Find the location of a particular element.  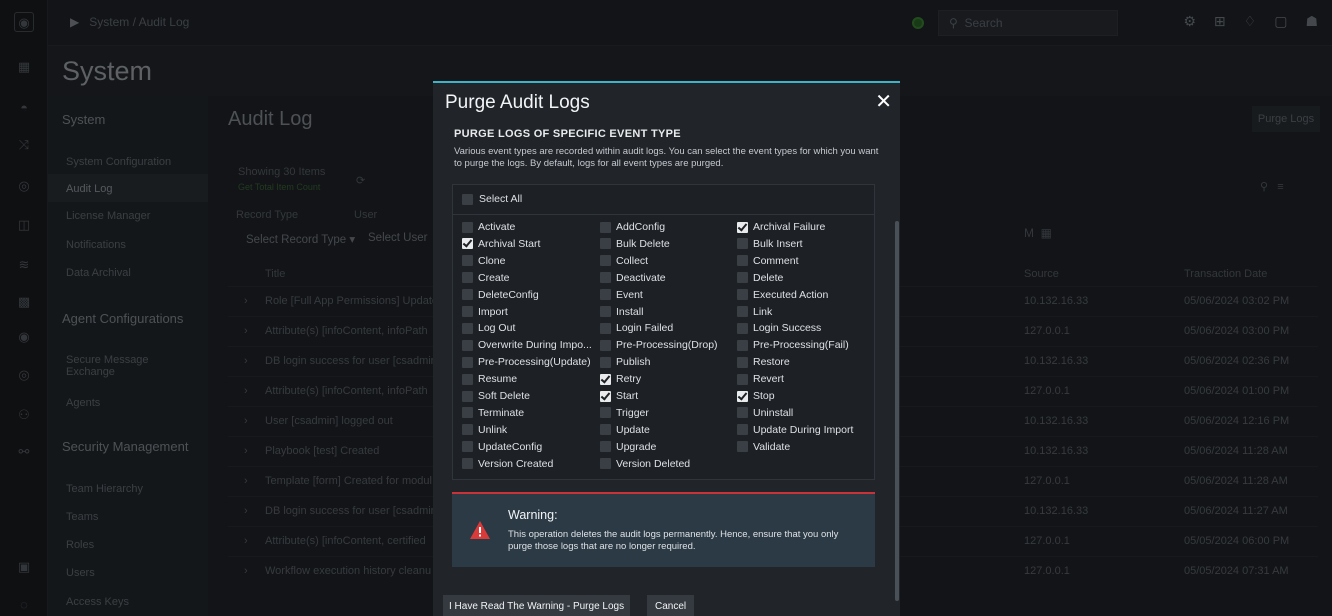

event-type-checkbox: Archival Start is located at coordinates (501, 244).